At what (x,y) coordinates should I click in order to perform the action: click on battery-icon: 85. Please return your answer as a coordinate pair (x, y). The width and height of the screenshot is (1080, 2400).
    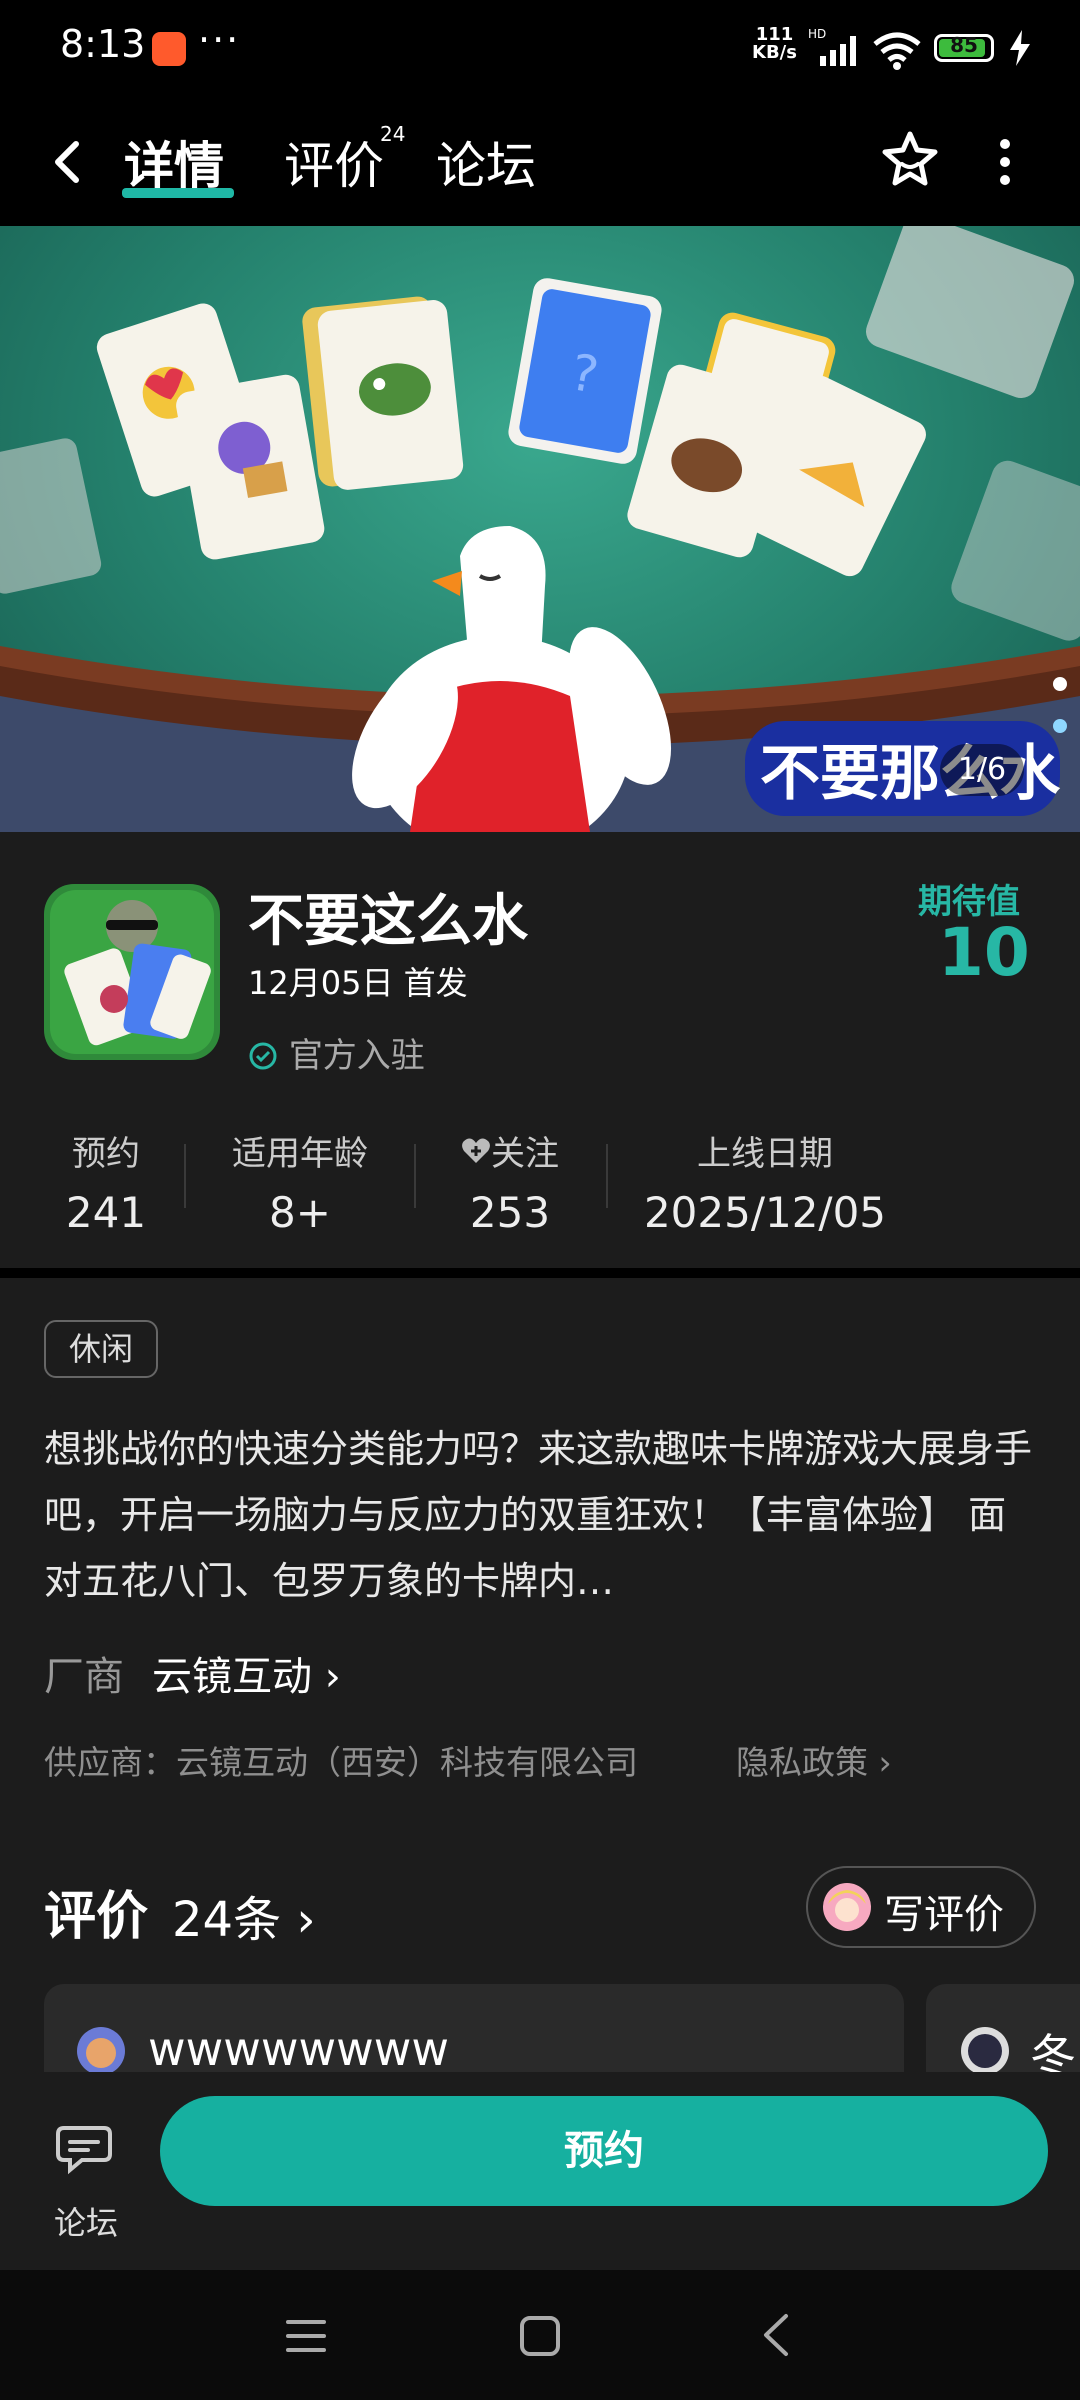
    Looking at the image, I should click on (964, 47).